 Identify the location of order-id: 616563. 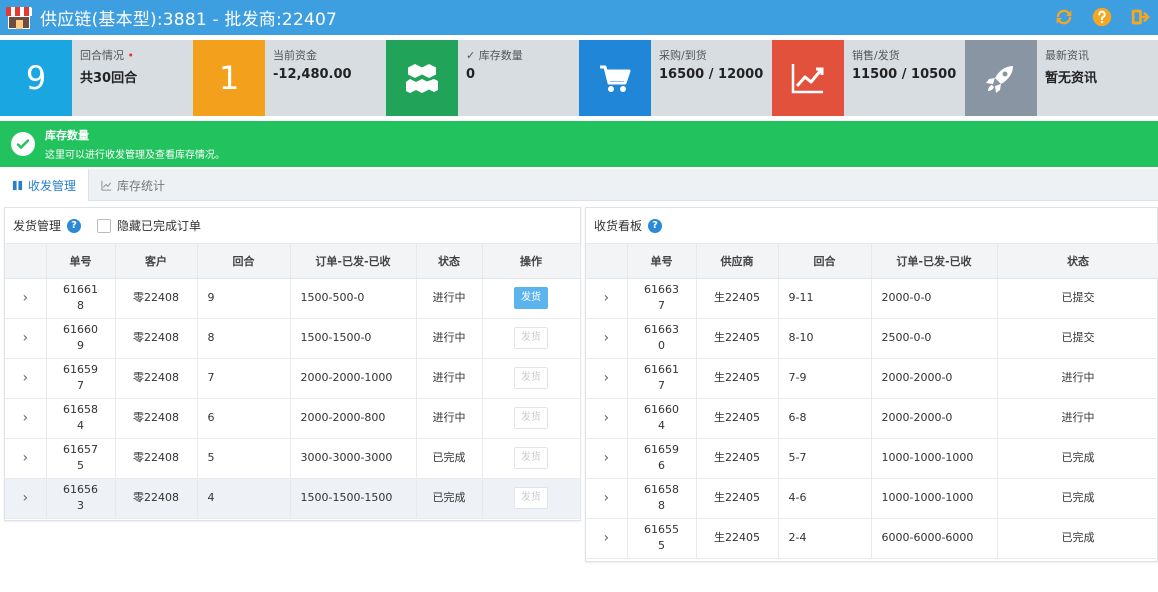
(81, 498).